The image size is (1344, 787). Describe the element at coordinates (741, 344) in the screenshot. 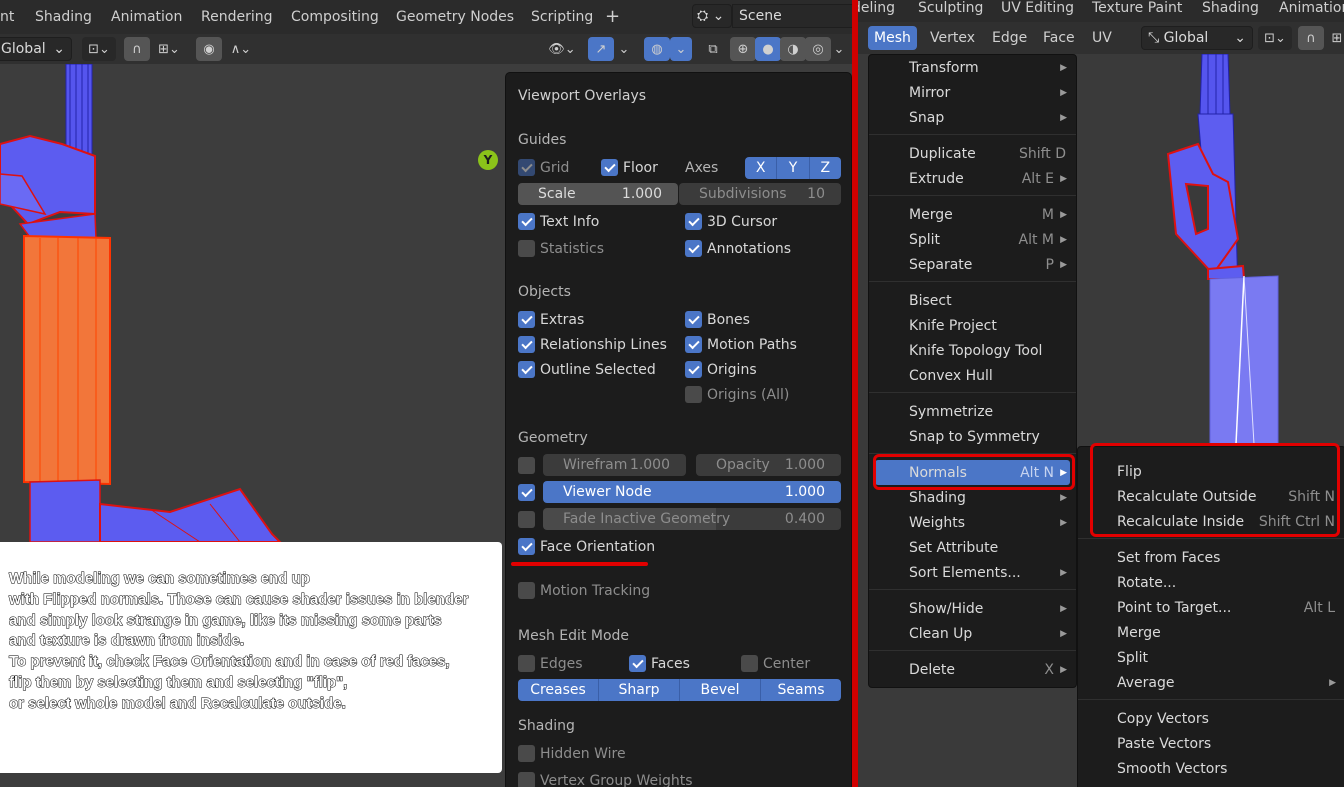

I see `motion-paths-checkbox: Motion Paths` at that location.